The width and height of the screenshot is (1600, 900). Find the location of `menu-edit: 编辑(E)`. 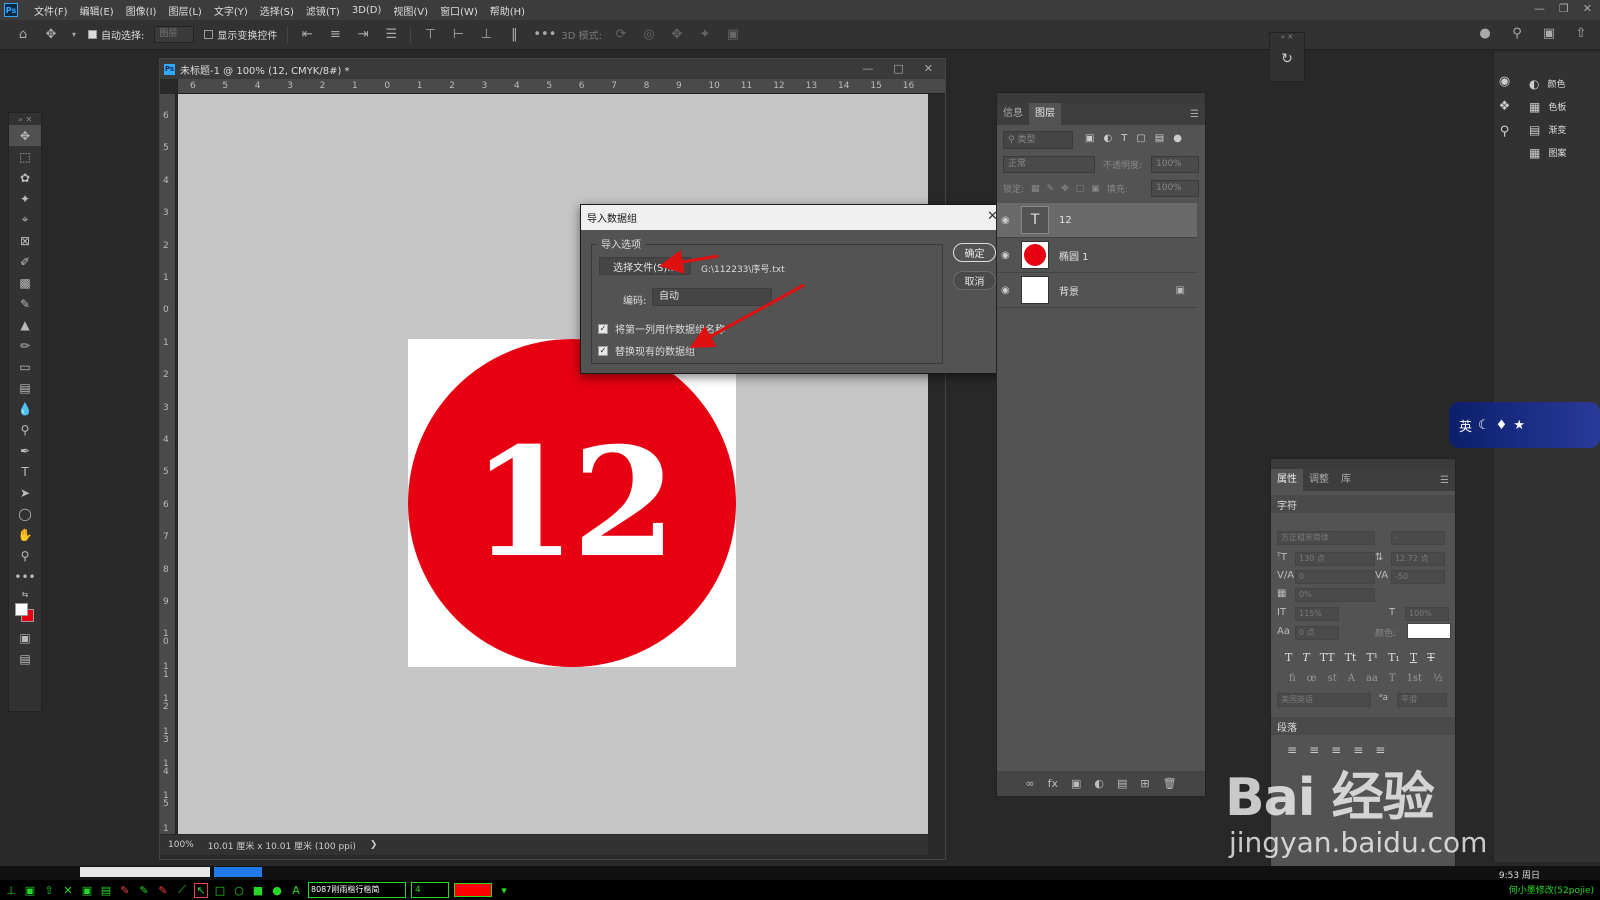

menu-edit: 编辑(E) is located at coordinates (97, 10).